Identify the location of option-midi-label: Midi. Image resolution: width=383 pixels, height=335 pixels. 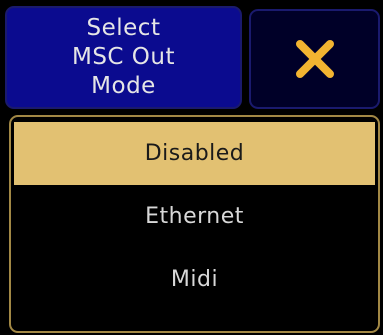
(194, 279).